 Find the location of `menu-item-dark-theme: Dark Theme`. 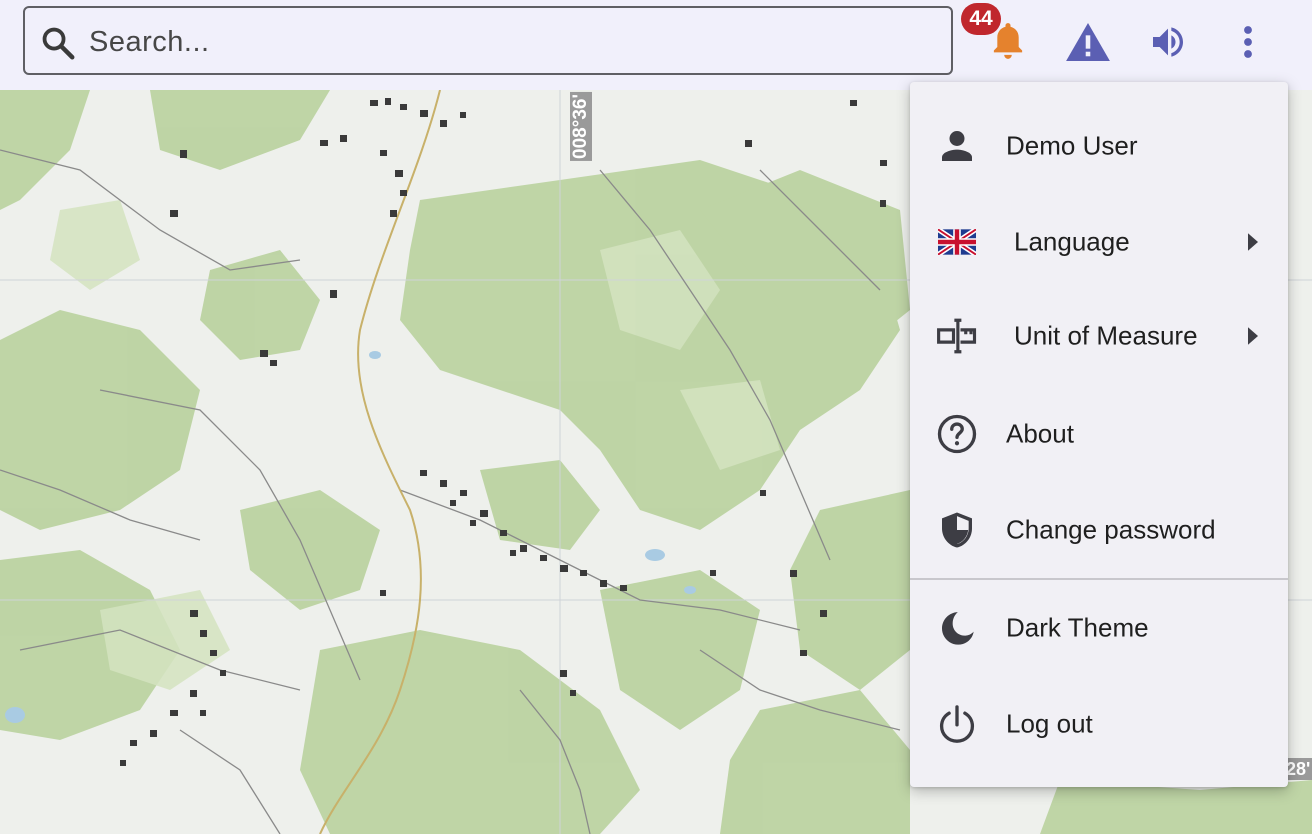

menu-item-dark-theme: Dark Theme is located at coordinates (1099, 628).